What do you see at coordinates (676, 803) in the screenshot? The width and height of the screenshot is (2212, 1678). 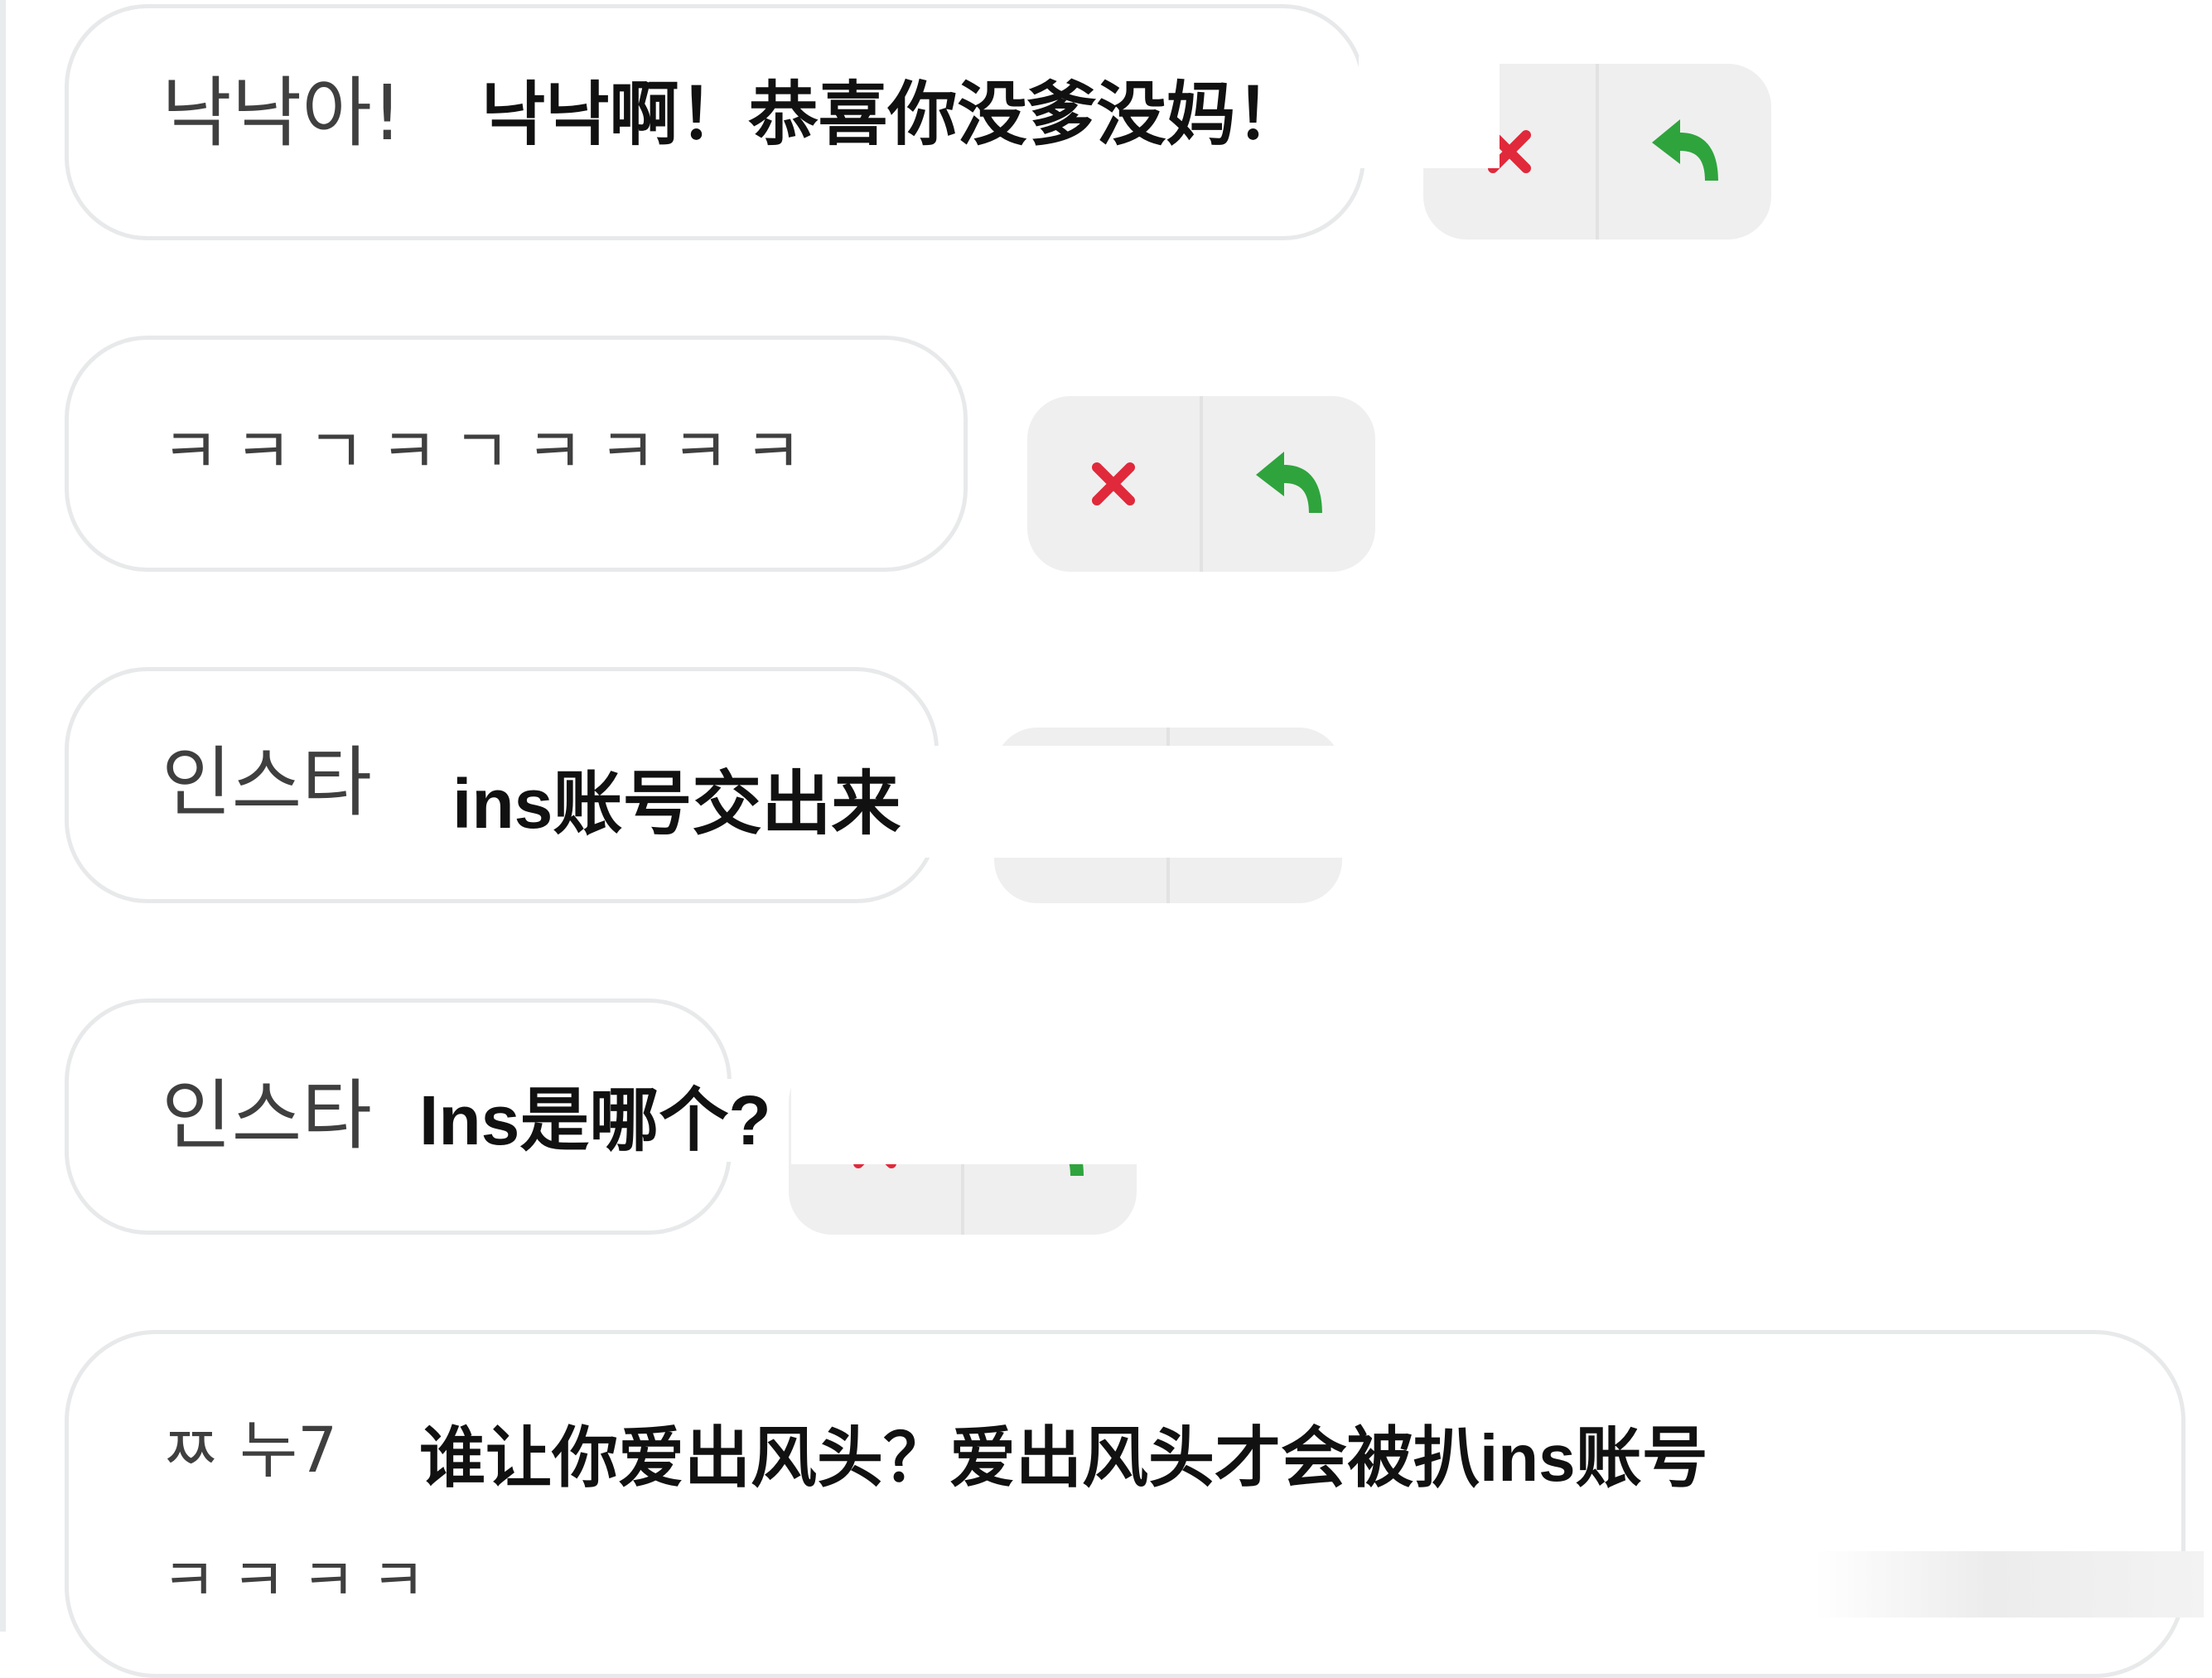 I see `message-translation-3: ins账号交出来` at bounding box center [676, 803].